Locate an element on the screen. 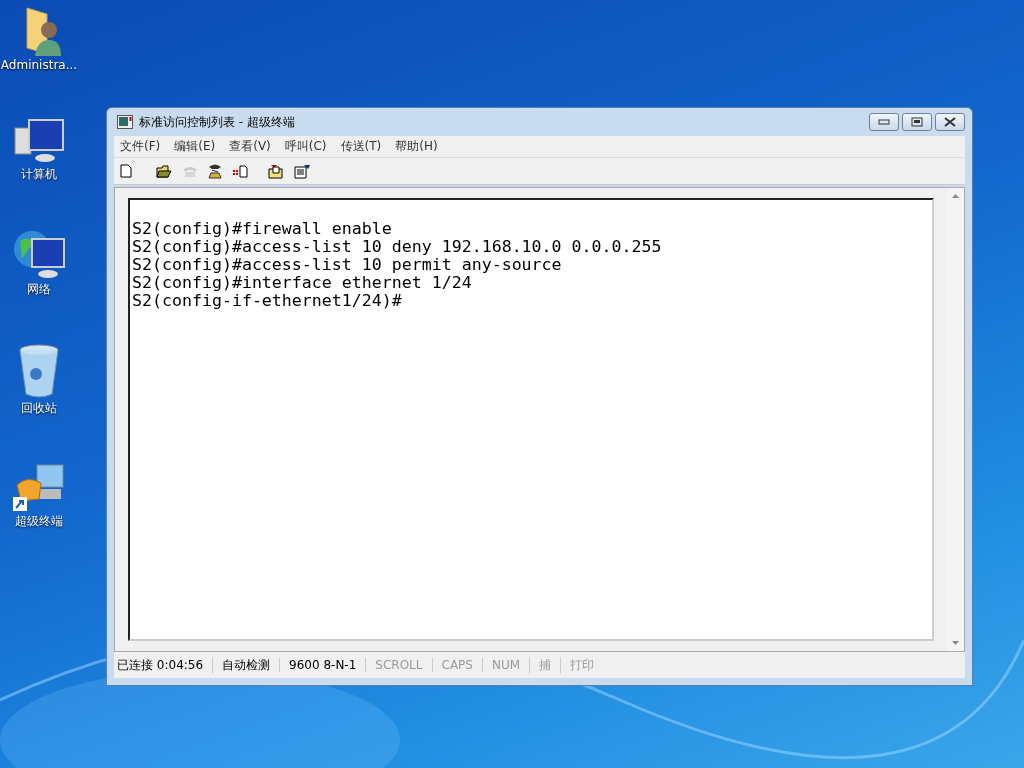 The width and height of the screenshot is (1024, 768). status-field: SCROLL is located at coordinates (398, 665).